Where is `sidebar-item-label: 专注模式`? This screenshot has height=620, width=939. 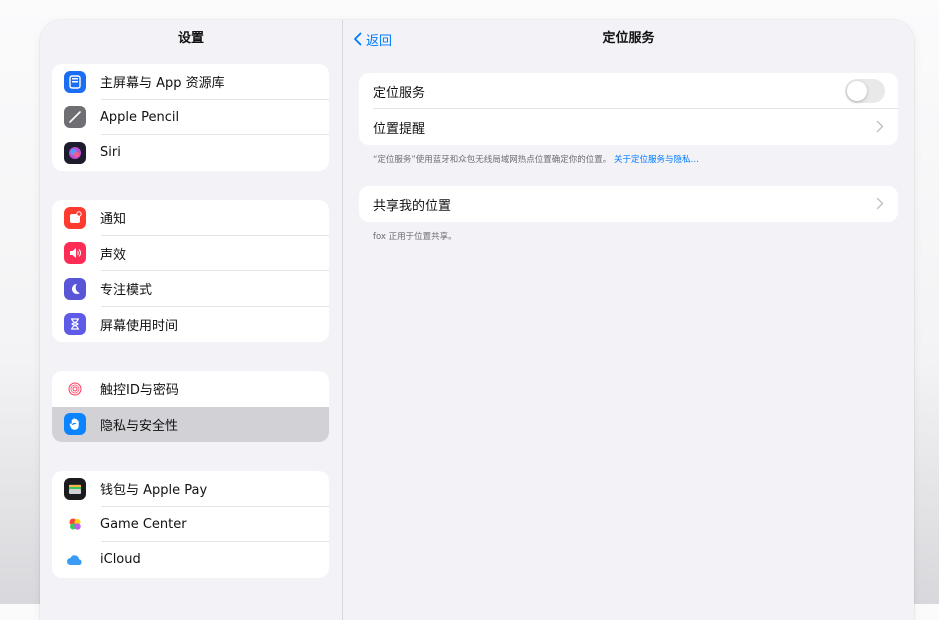
sidebar-item-label: 专注模式 is located at coordinates (126, 291).